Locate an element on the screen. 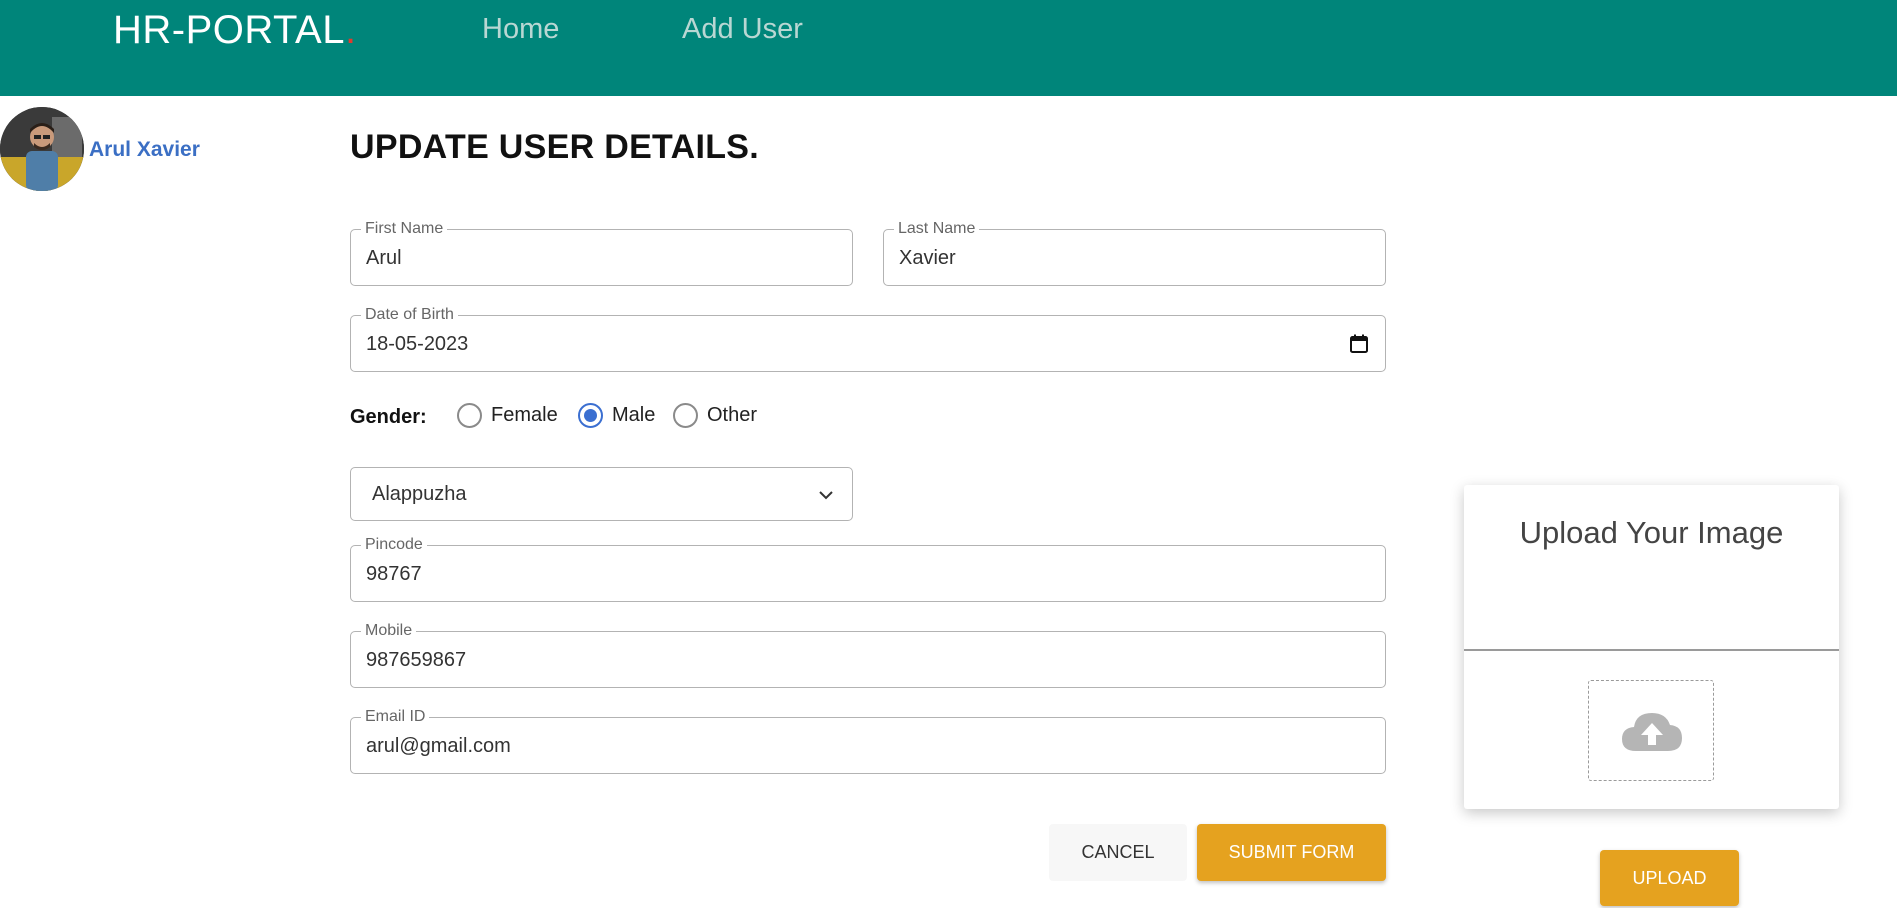 This screenshot has width=1897, height=908. gender-female-radio is located at coordinates (469, 415).